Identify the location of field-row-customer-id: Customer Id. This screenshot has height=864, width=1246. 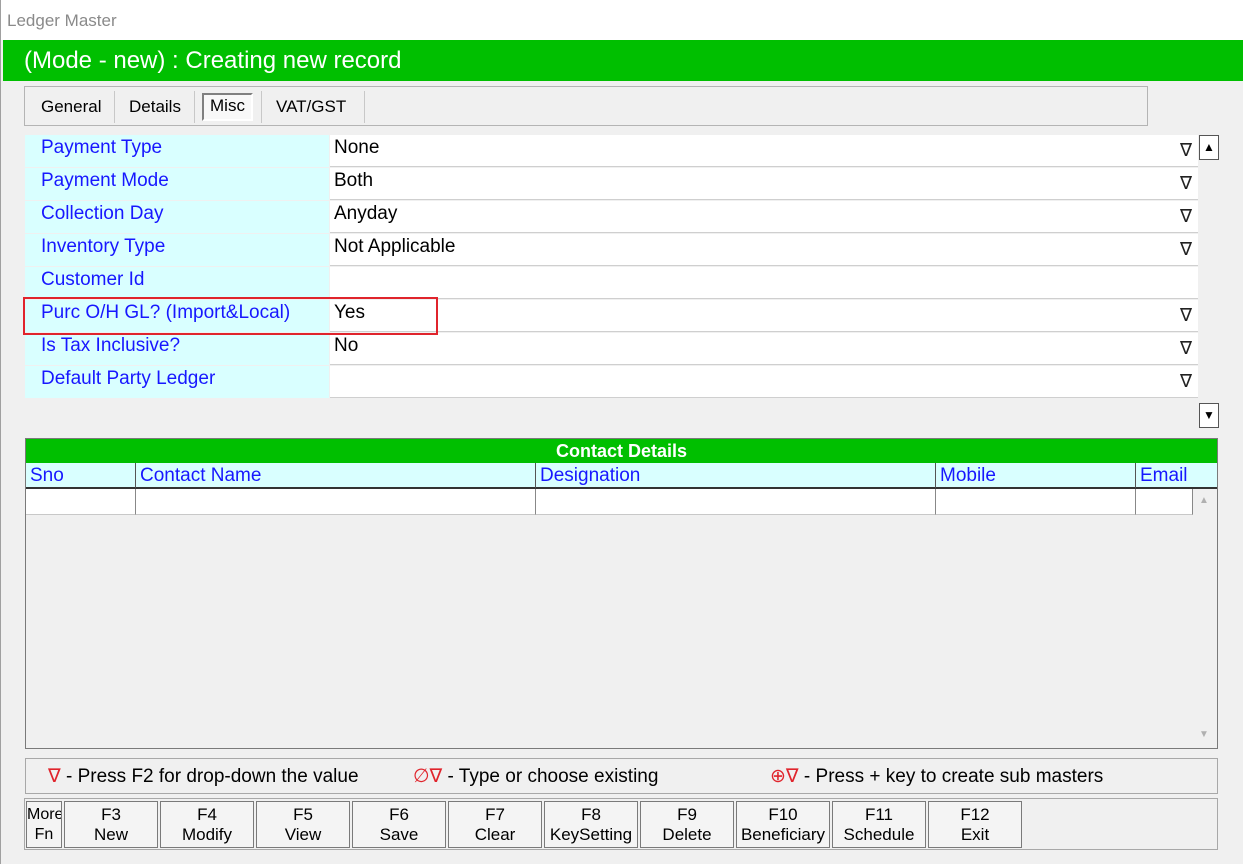
(611, 283).